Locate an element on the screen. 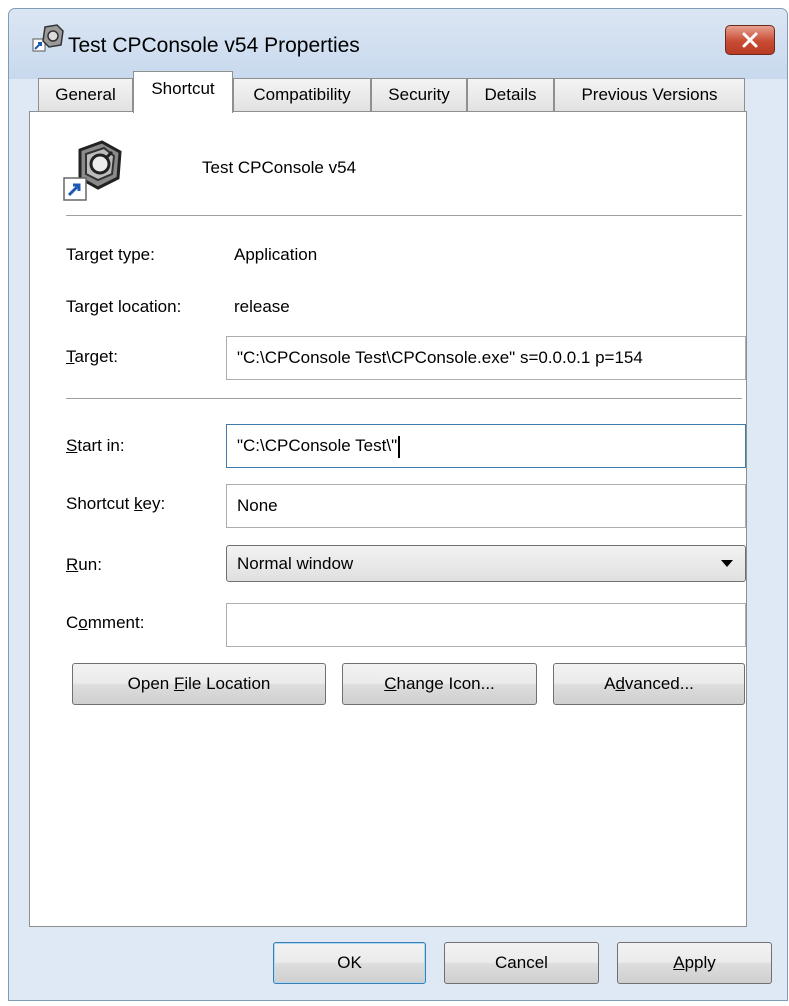 This screenshot has width=789, height=1006. run-select: Normal window is located at coordinates (486, 563).